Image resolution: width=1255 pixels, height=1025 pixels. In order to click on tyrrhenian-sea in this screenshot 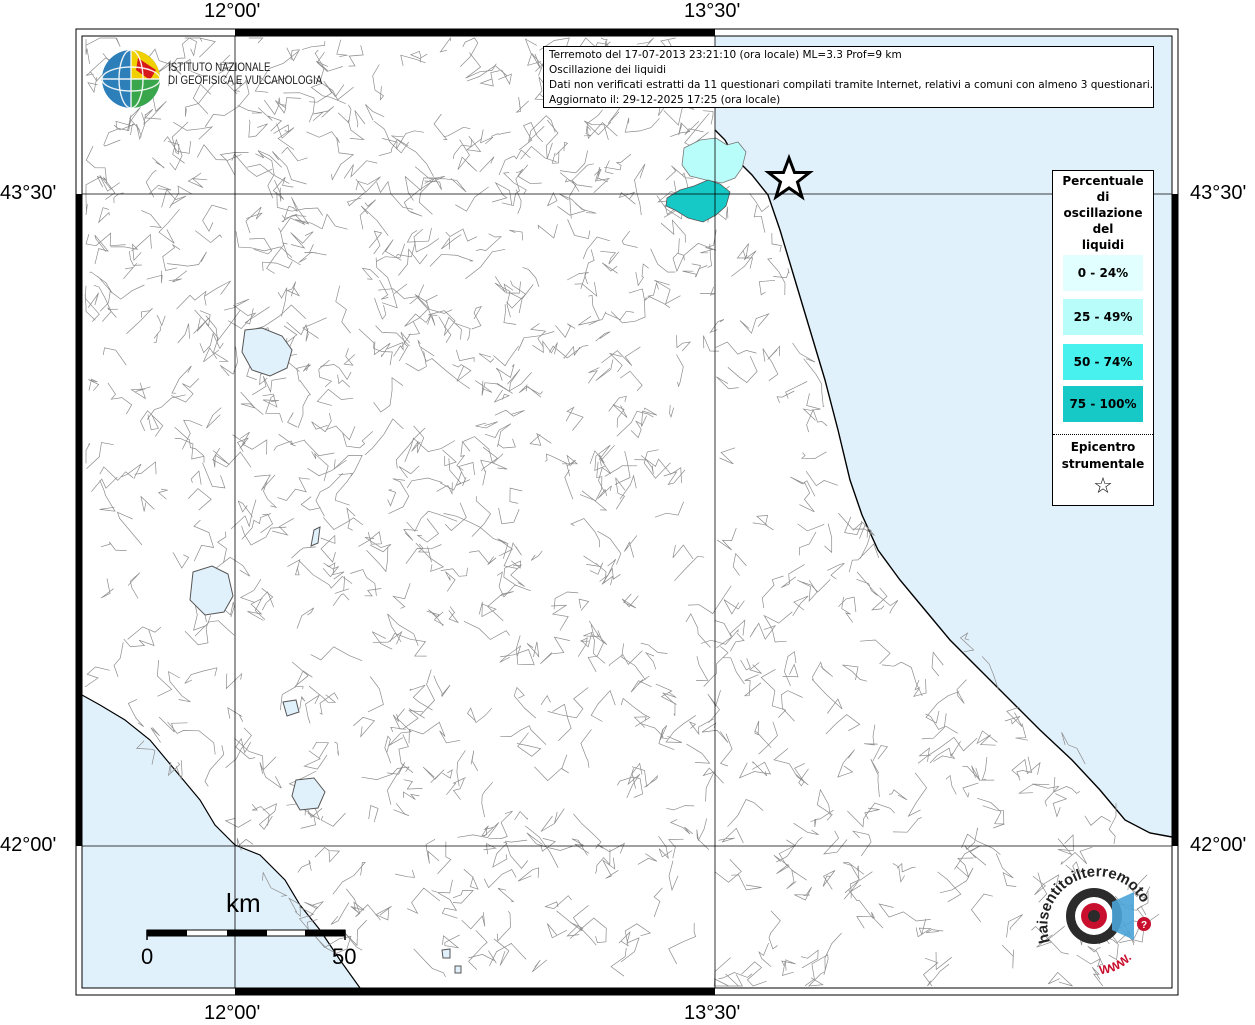, I will do `click(221, 841)`.